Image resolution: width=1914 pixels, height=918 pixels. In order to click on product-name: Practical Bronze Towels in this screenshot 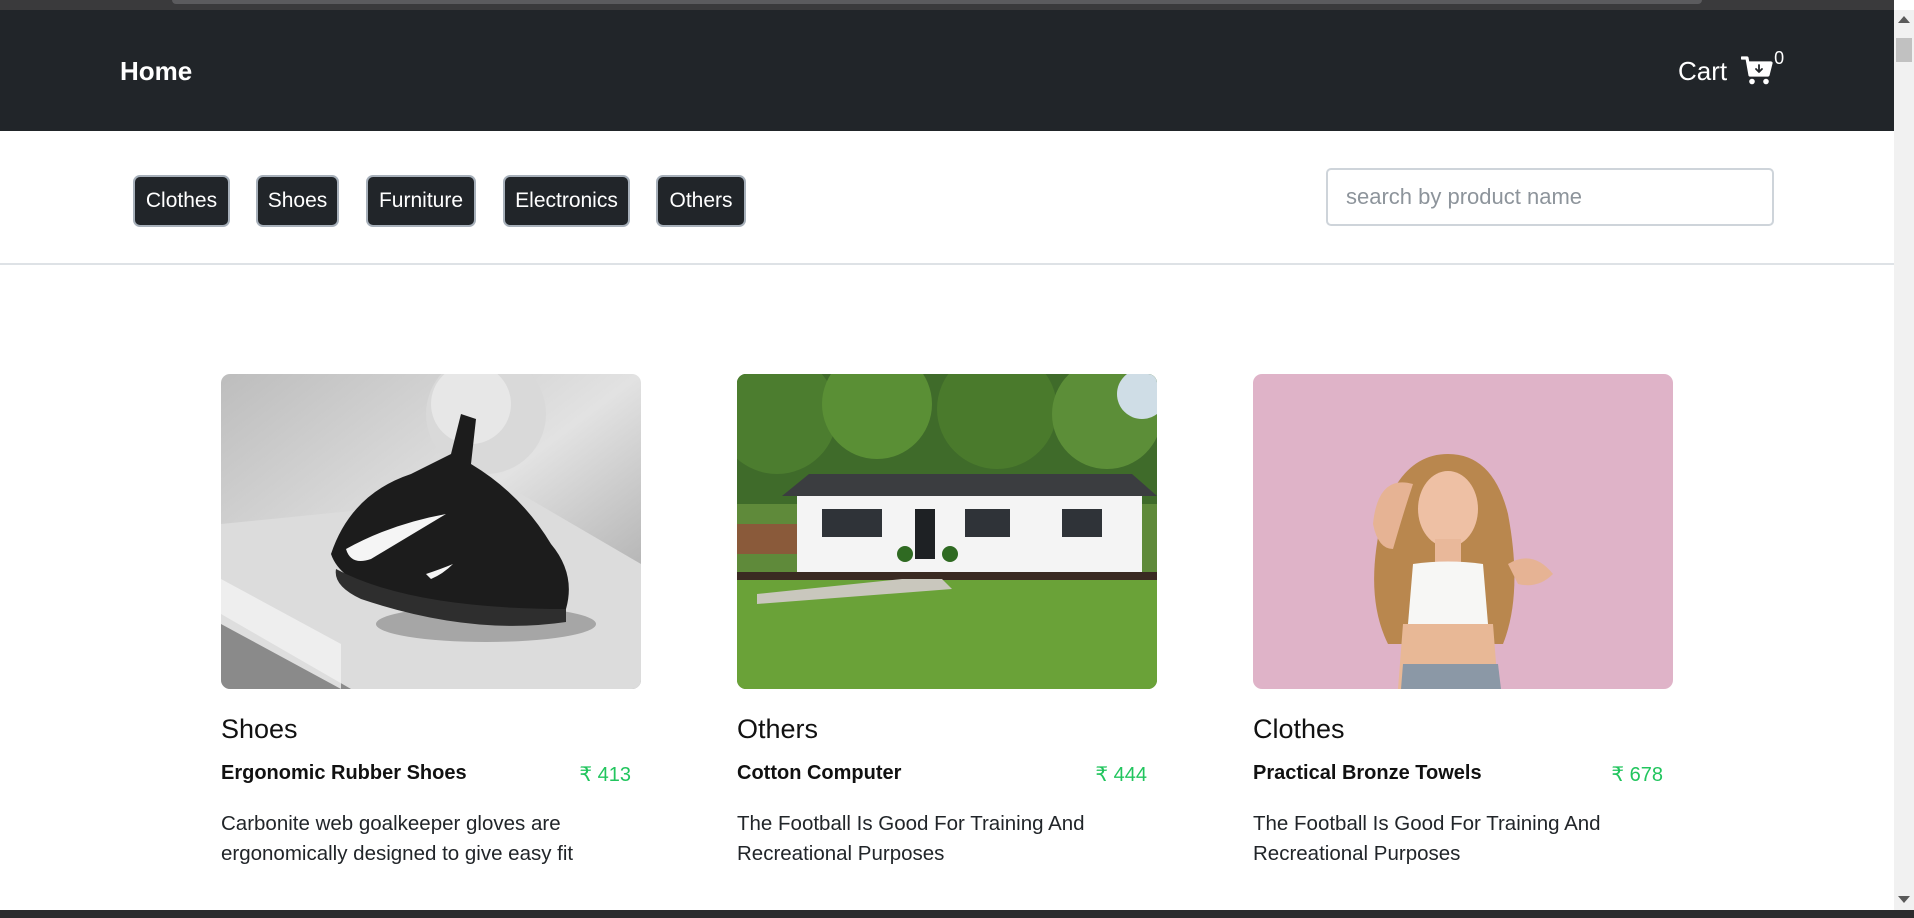, I will do `click(1367, 773)`.